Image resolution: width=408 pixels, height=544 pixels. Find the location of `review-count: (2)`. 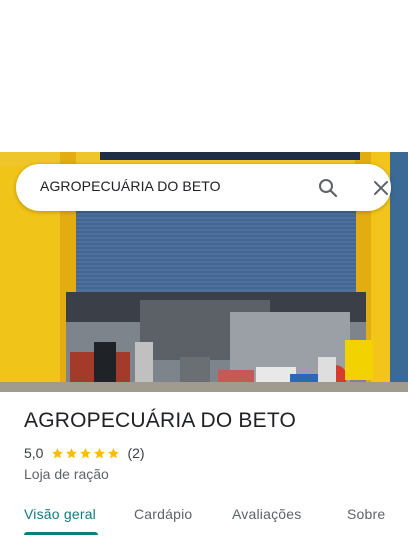

review-count: (2) is located at coordinates (135, 453).